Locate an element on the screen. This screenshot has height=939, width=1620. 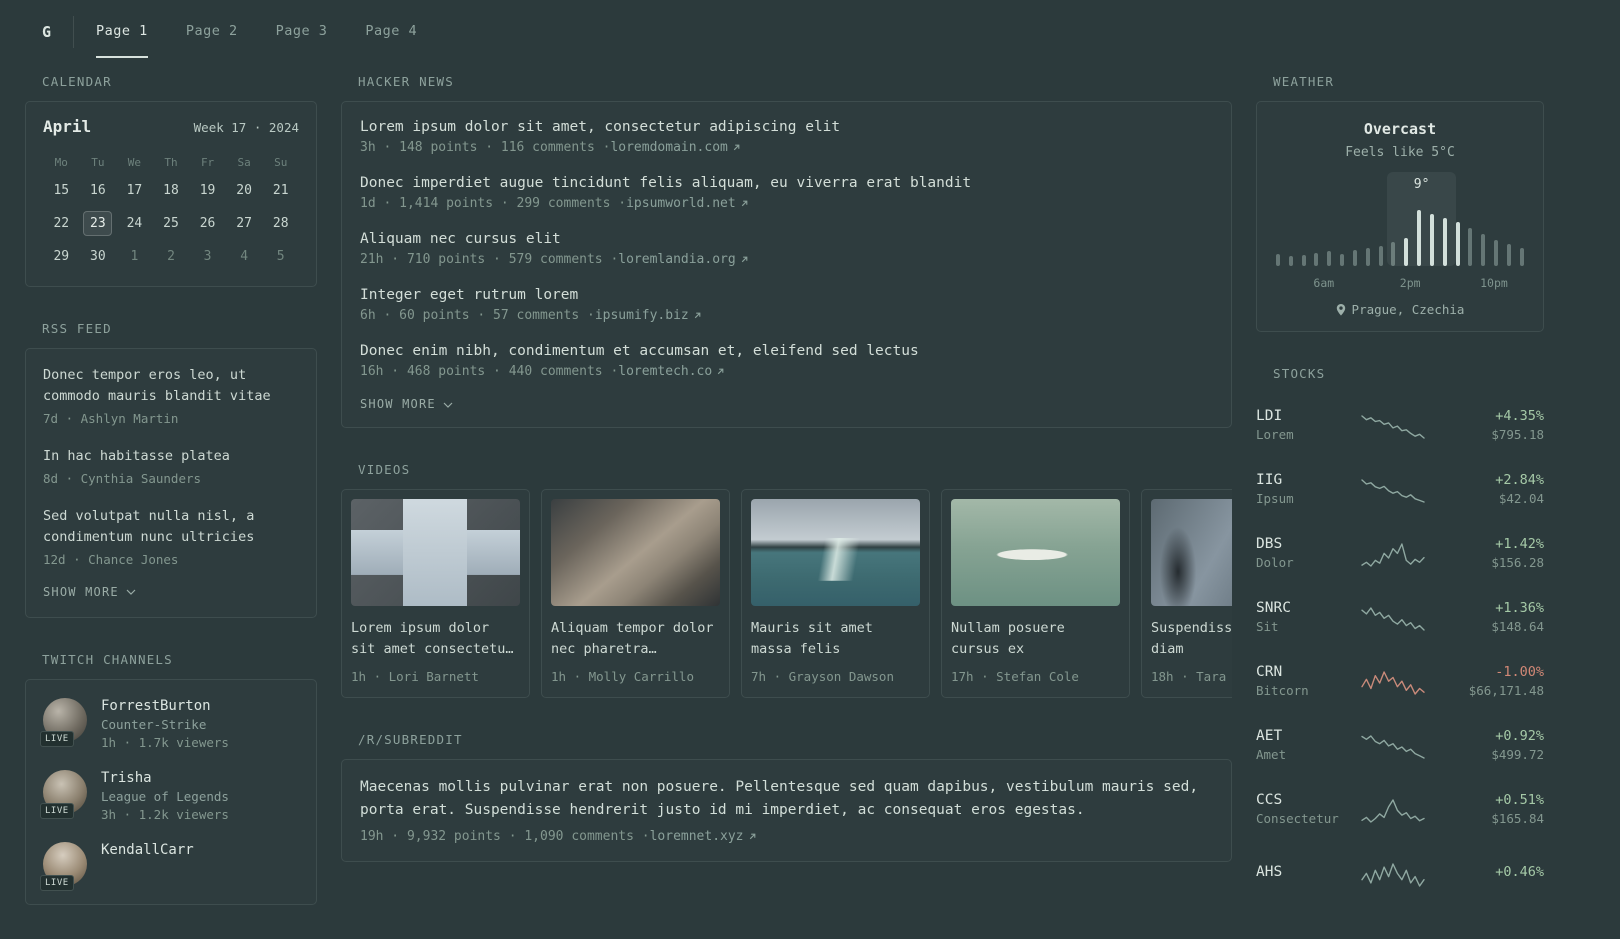
calendar-dow-label: Mo is located at coordinates (61, 162).